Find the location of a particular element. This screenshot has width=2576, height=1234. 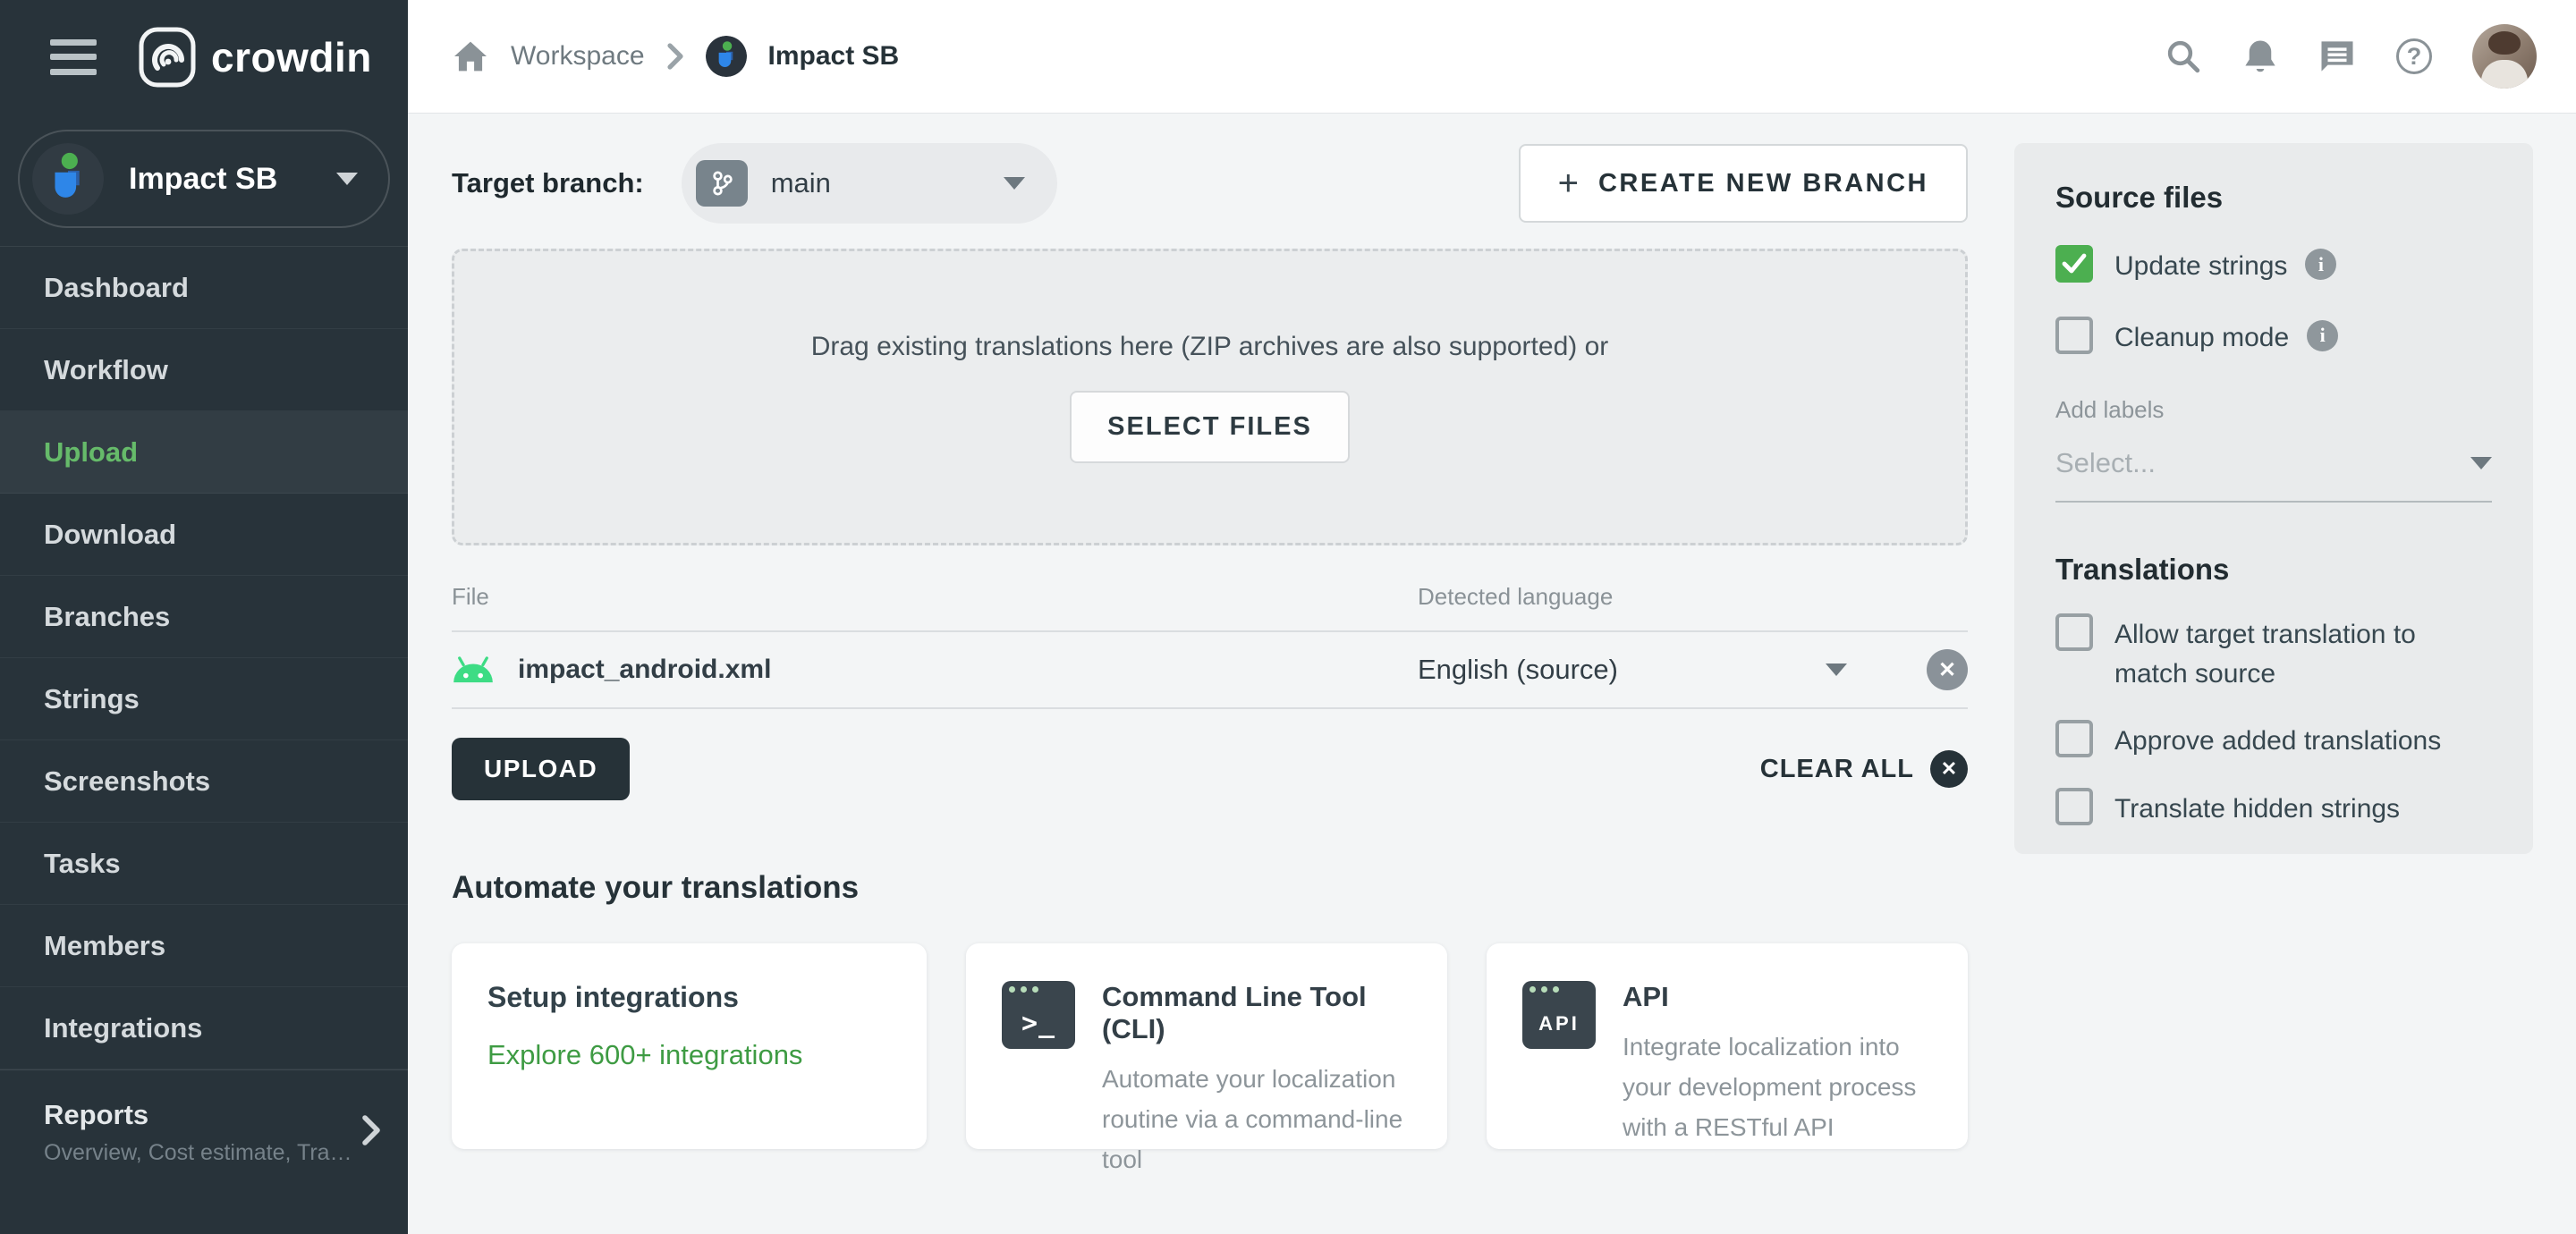

branch-folder-icon is located at coordinates (721, 183).